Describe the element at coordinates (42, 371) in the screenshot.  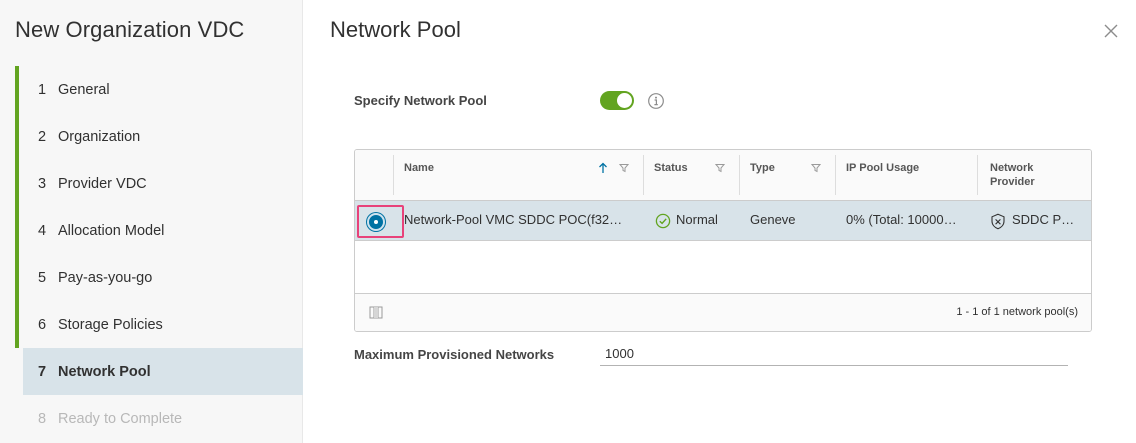
I see `step-number: 7` at that location.